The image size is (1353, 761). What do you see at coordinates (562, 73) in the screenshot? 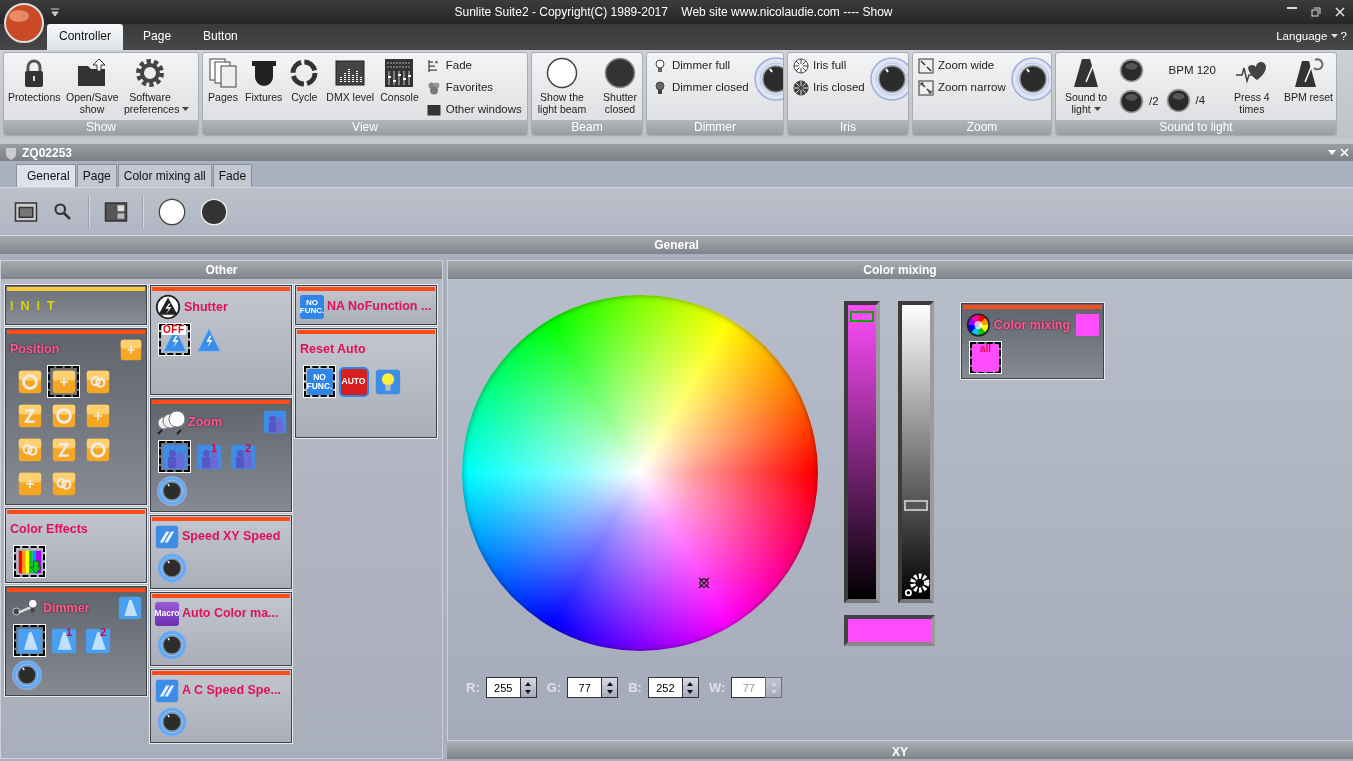
I see `circle-icon` at bounding box center [562, 73].